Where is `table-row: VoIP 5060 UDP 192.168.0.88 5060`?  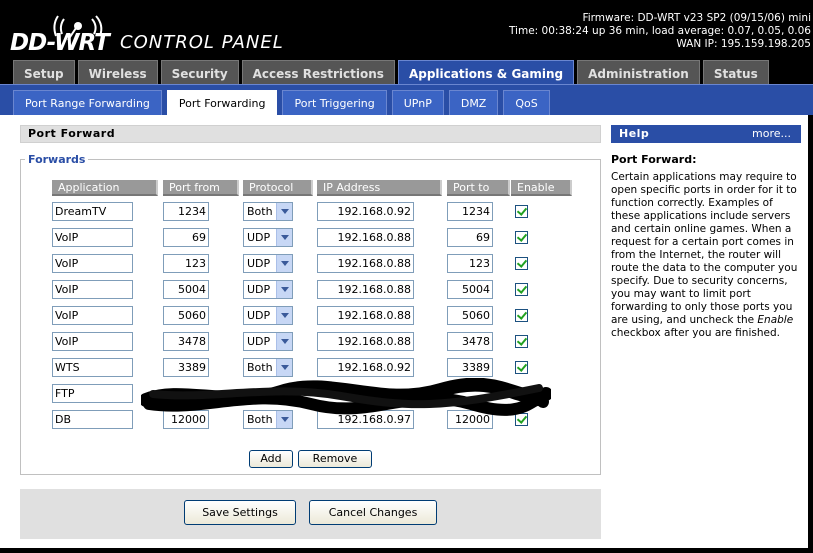 table-row: VoIP 5060 UDP 192.168.0.88 5060 is located at coordinates (310, 316).